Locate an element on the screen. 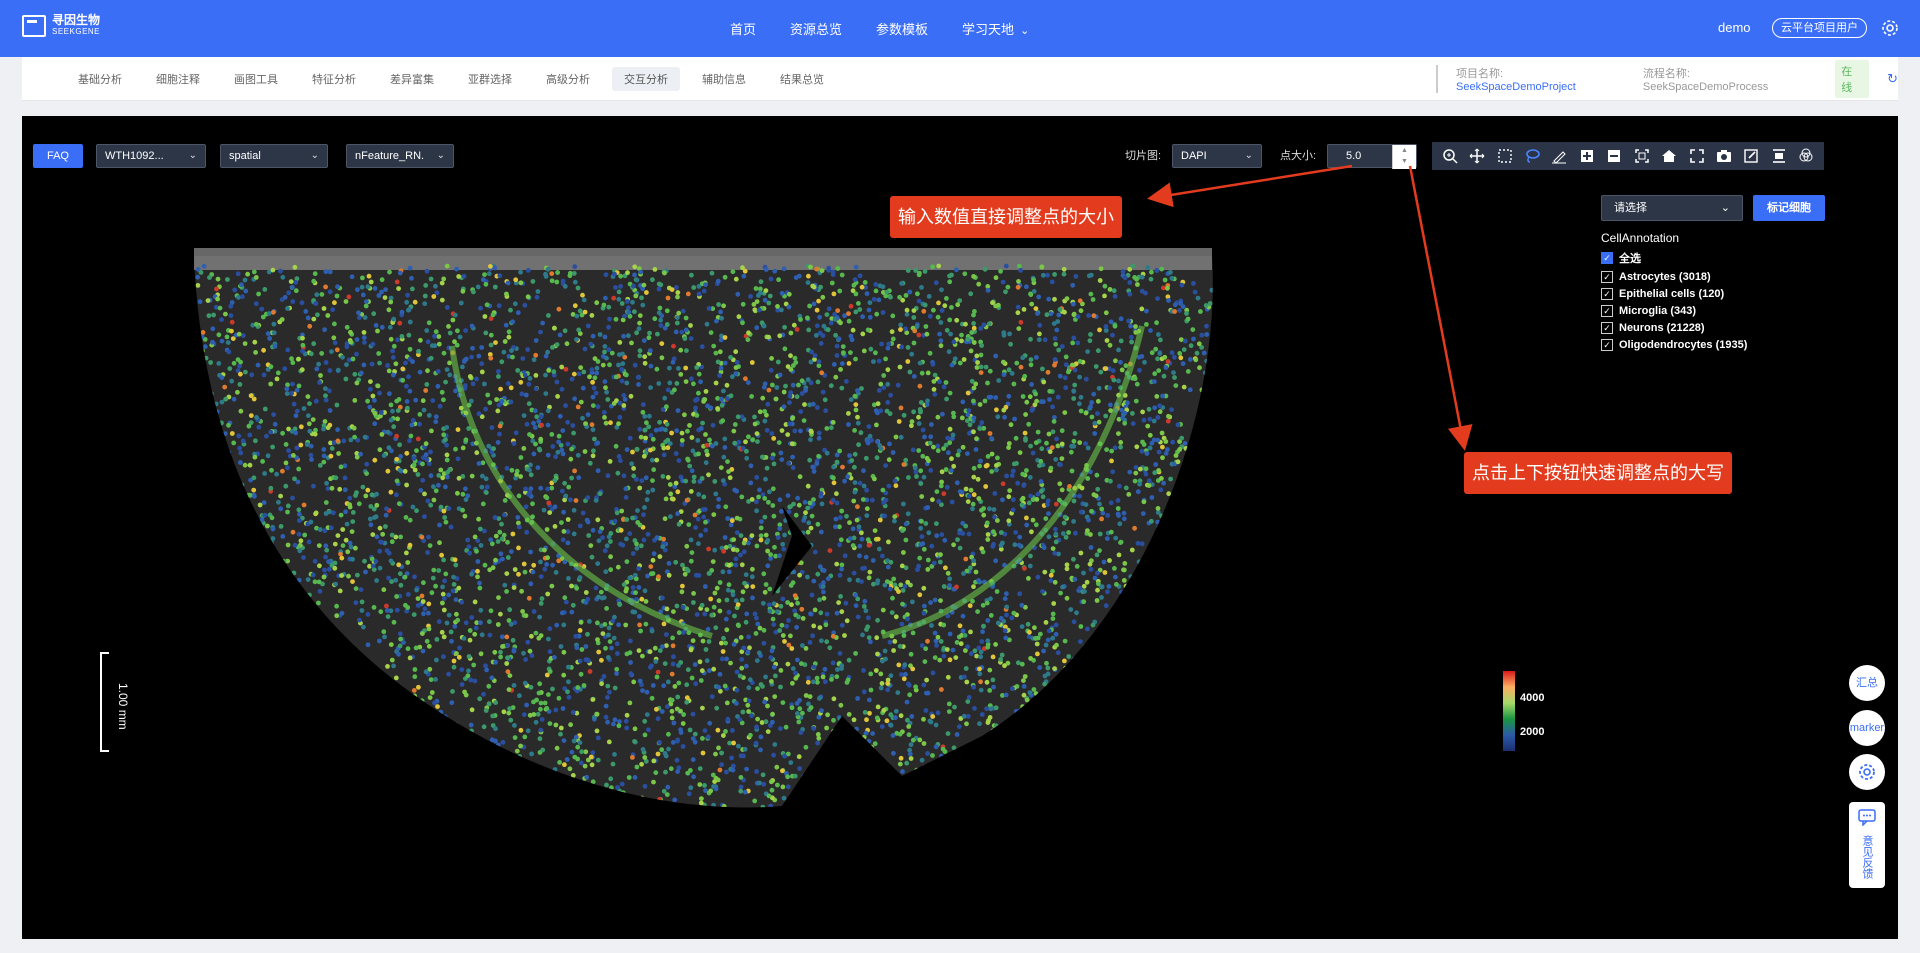 The image size is (1920, 953). tab-overview: 结果总览 is located at coordinates (802, 79).